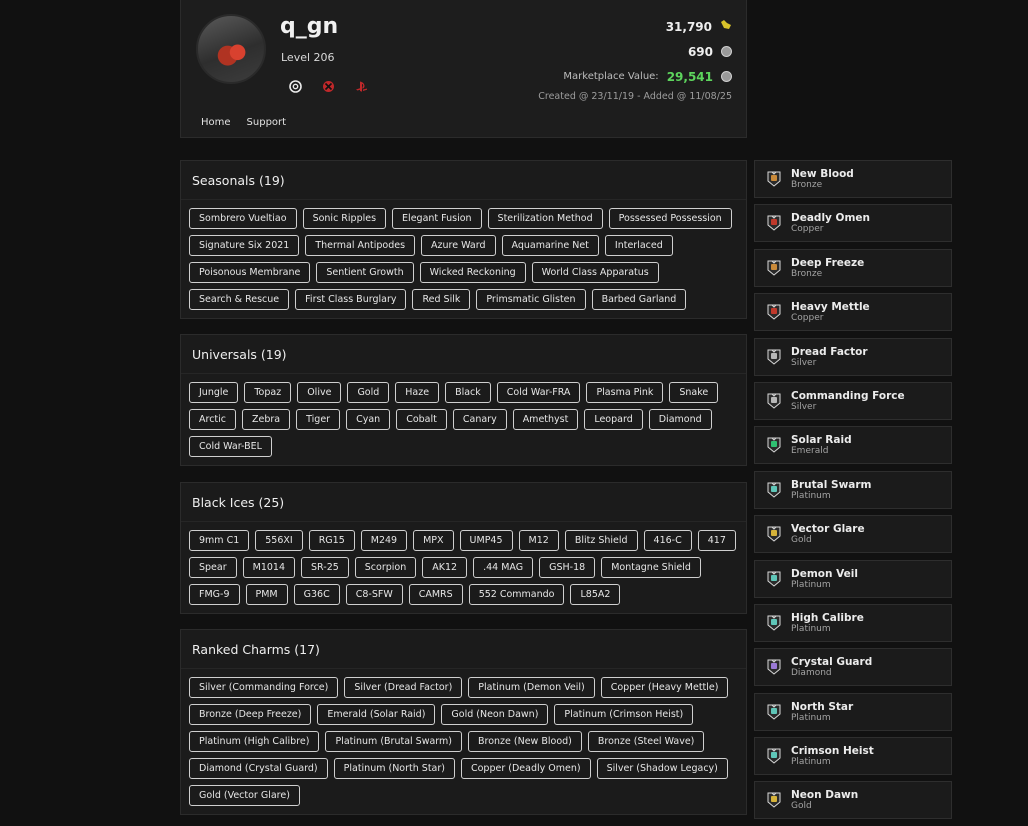  I want to click on charm-item: Demon Veil Platinum, so click(853, 578).